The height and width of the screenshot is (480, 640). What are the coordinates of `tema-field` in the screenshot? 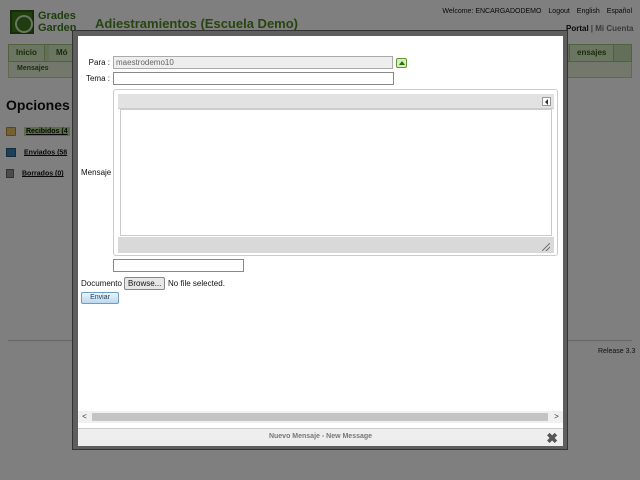 It's located at (253, 78).